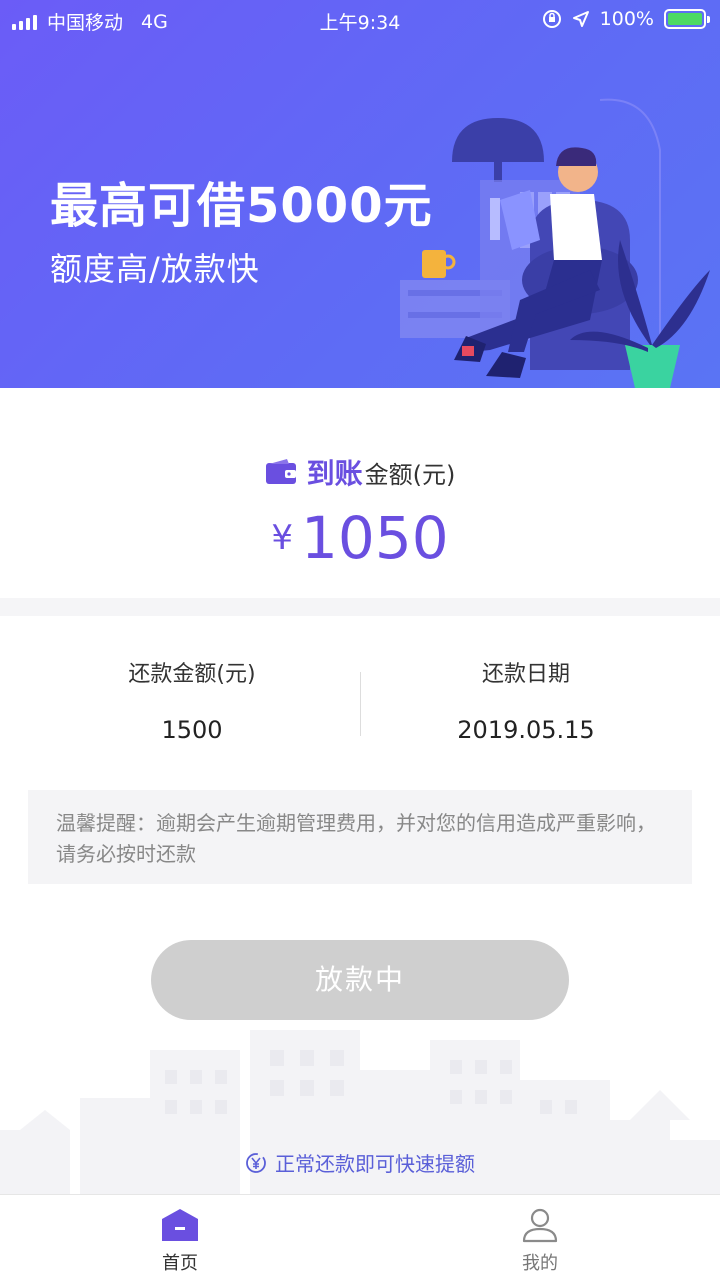 The image size is (720, 1280). Describe the element at coordinates (526, 730) in the screenshot. I see `repayment-date-value: 2019.05.15` at that location.